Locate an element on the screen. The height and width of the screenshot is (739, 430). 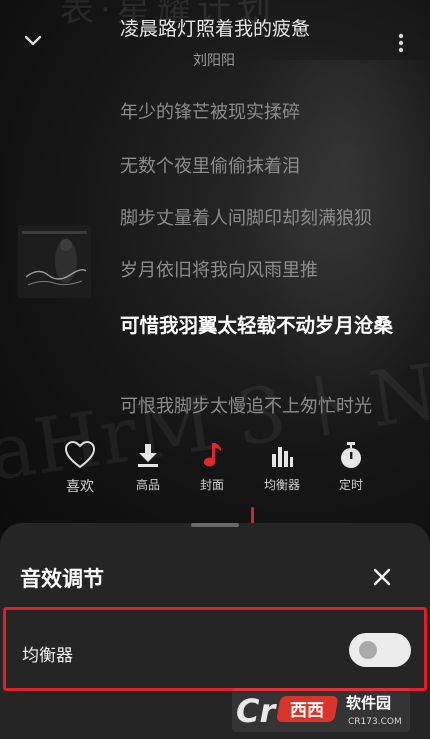
music-note-icon is located at coordinates (212, 455).